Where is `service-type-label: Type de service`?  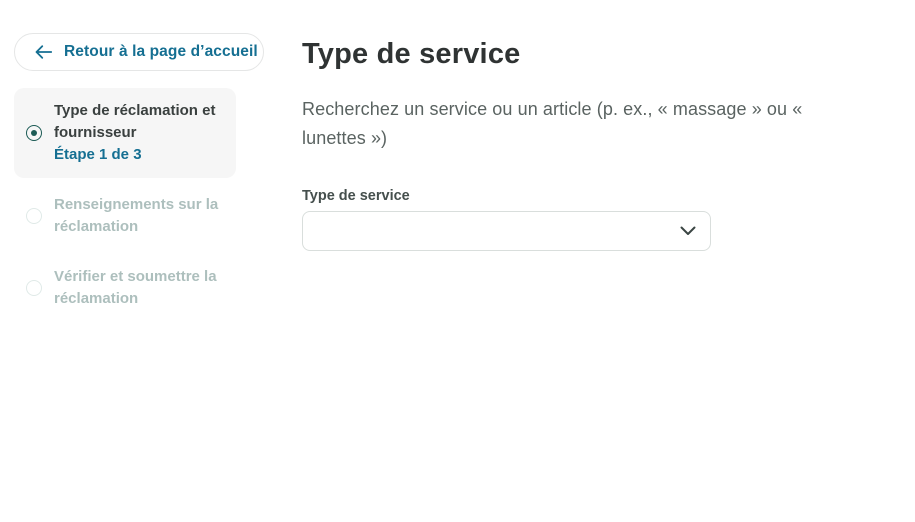
service-type-label: Type de service is located at coordinates (356, 196).